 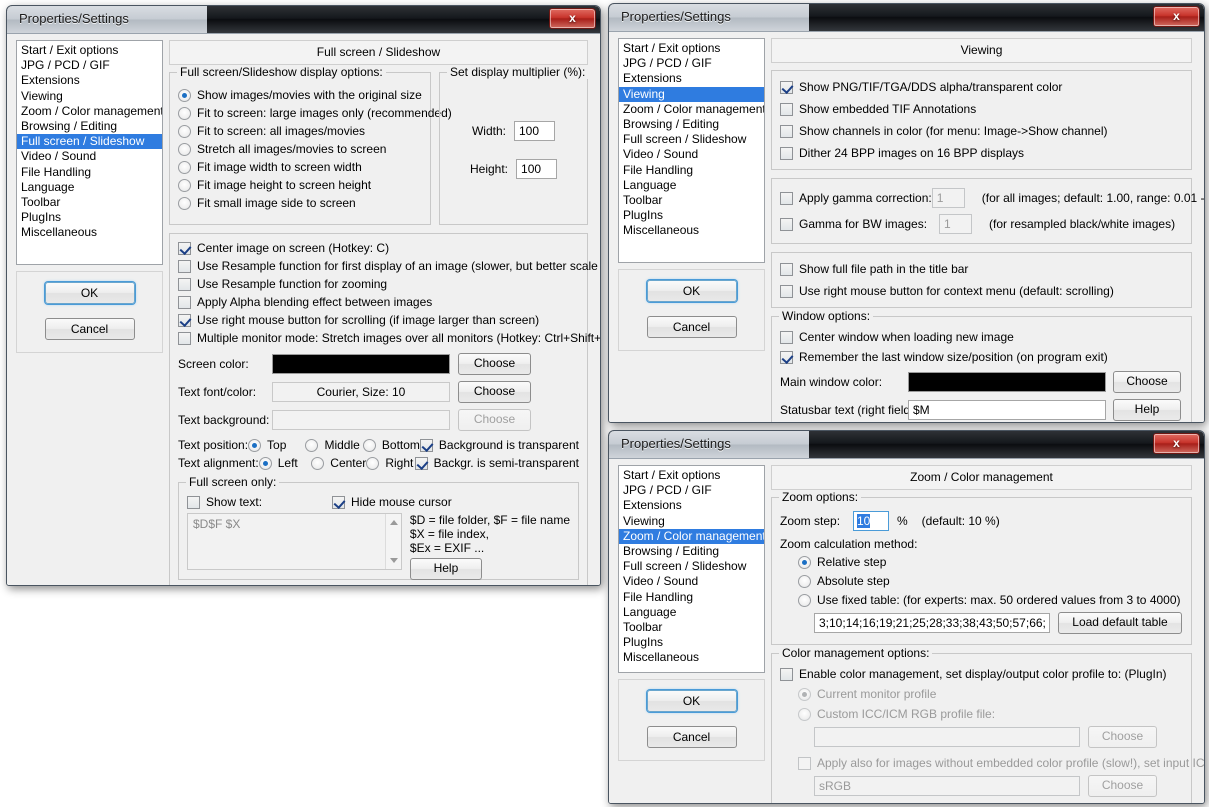 I want to click on checkbox-resample-first-display, so click(x=184, y=266).